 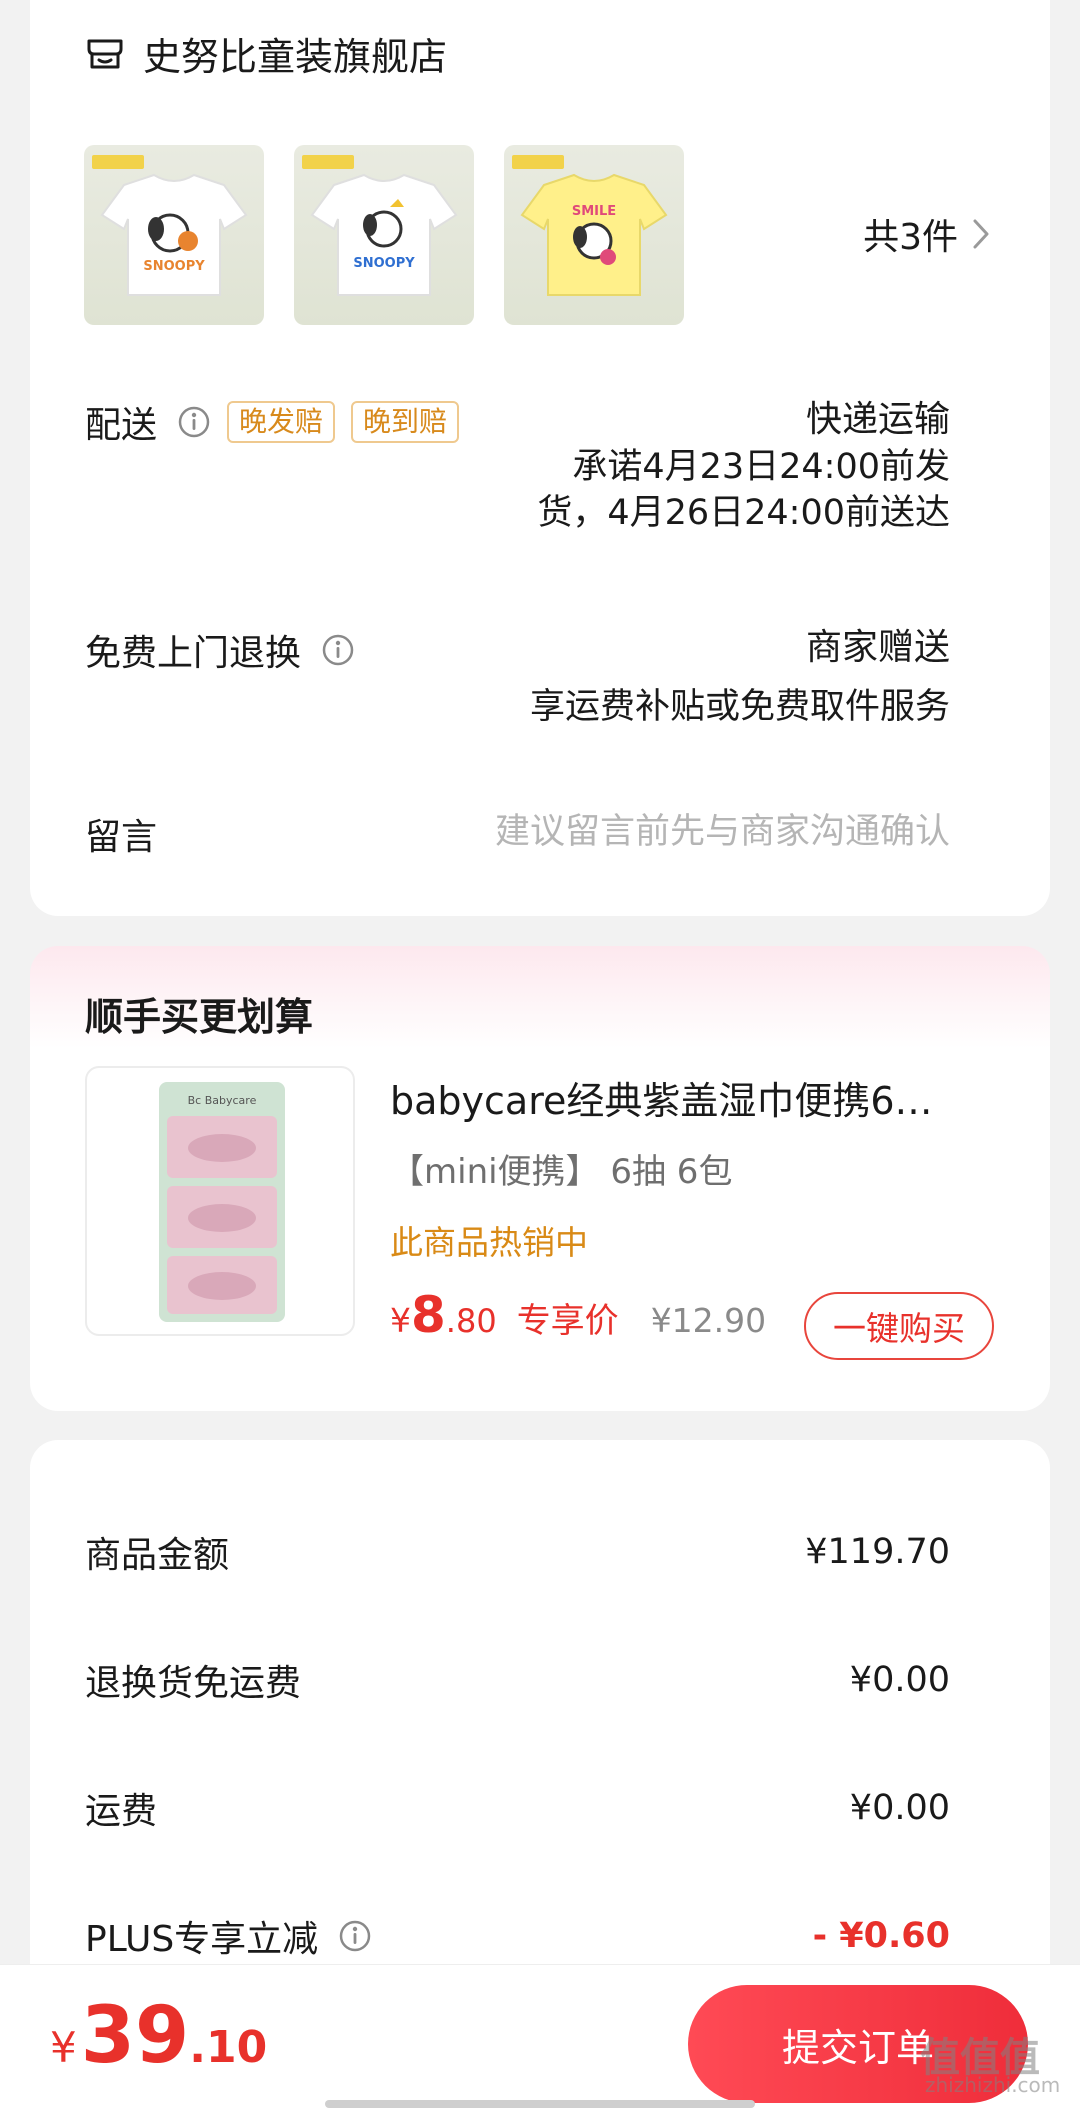 I want to click on delivery-promise-line2: 货，4月26日24:00前送达, so click(x=743, y=513).